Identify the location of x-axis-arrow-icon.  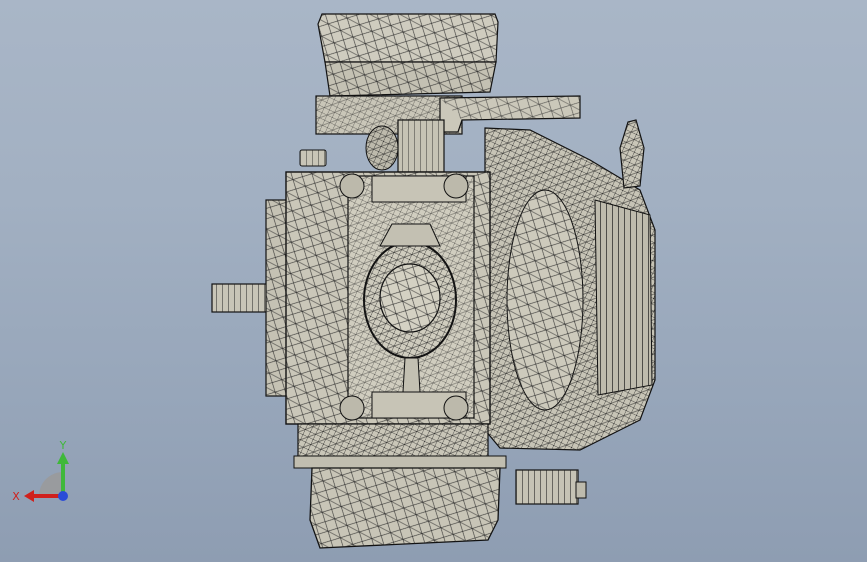
(29, 496).